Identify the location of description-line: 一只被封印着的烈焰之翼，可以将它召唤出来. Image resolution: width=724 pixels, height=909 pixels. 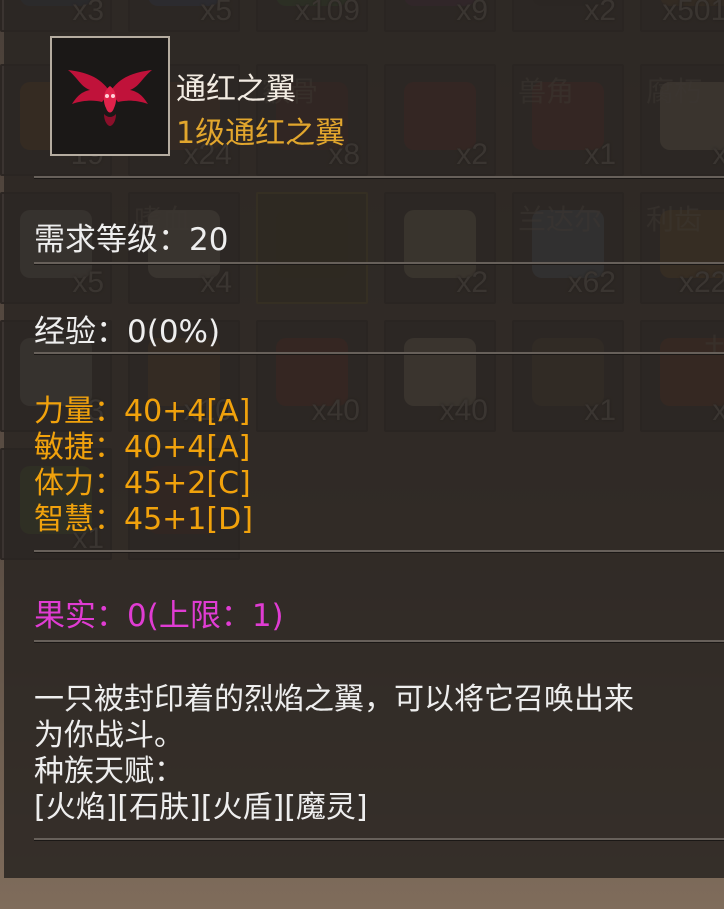
(334, 699).